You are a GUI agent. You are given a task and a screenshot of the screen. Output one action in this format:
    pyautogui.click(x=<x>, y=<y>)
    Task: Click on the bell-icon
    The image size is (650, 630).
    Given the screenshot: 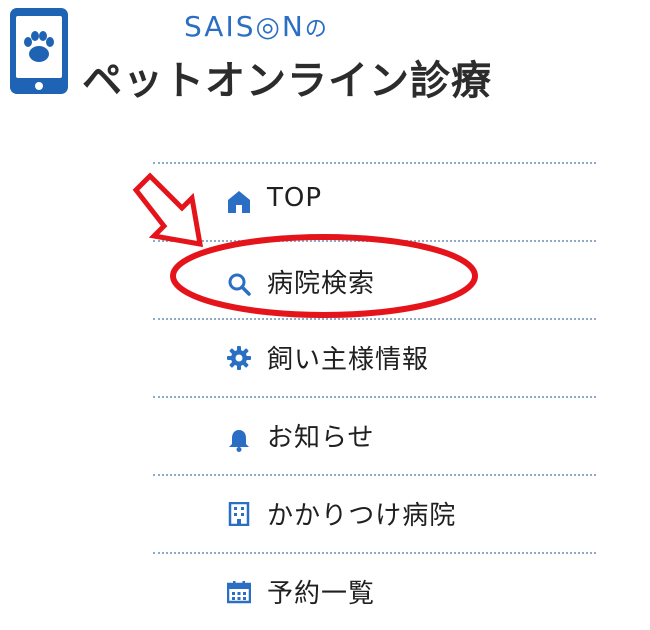 What is the action you would take?
    pyautogui.click(x=239, y=441)
    